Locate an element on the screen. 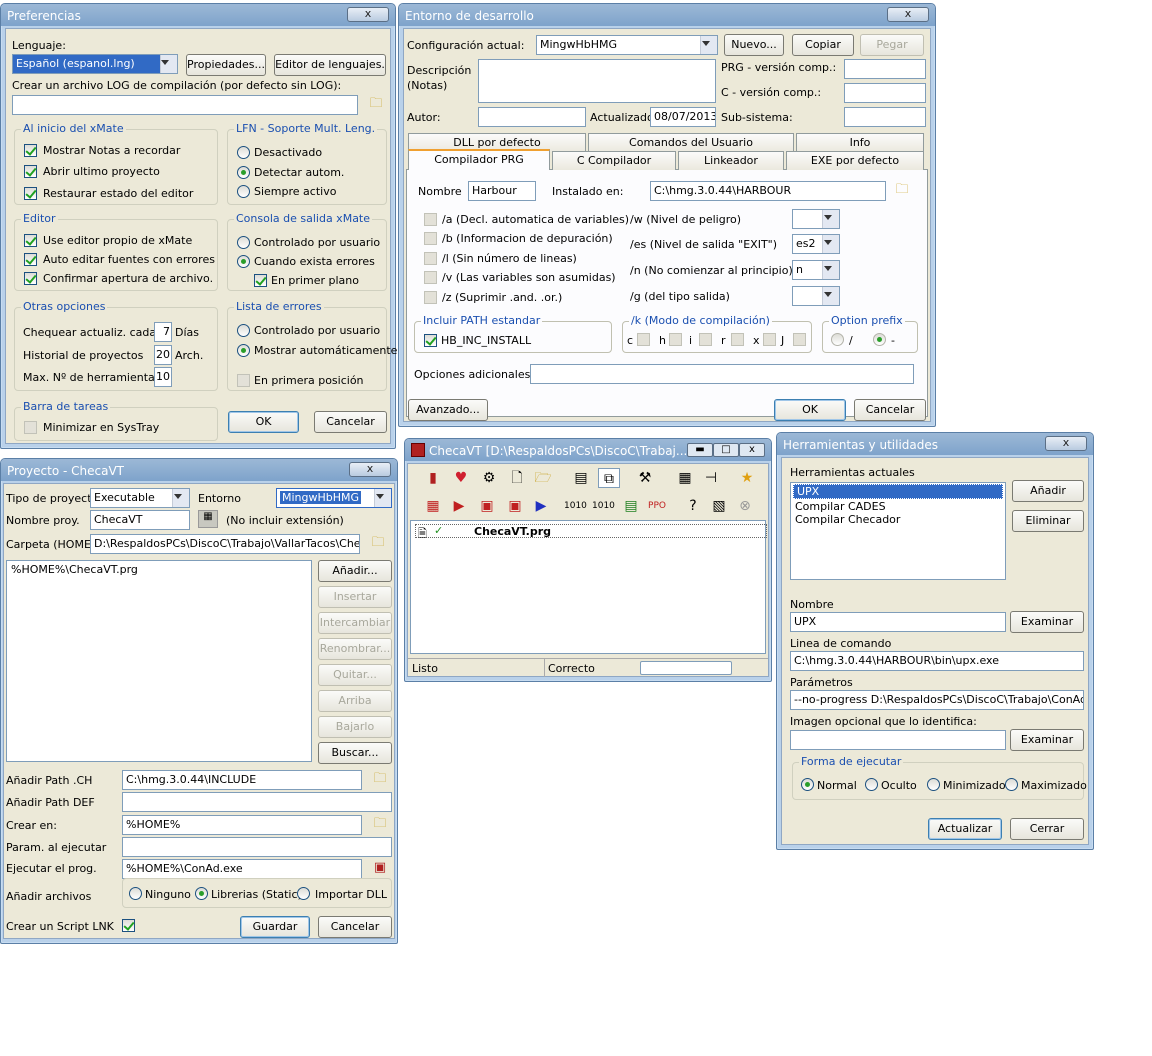 The width and height of the screenshot is (1152, 1056). list-item: %HOME%\ChecaVT.prg is located at coordinates (159, 569).